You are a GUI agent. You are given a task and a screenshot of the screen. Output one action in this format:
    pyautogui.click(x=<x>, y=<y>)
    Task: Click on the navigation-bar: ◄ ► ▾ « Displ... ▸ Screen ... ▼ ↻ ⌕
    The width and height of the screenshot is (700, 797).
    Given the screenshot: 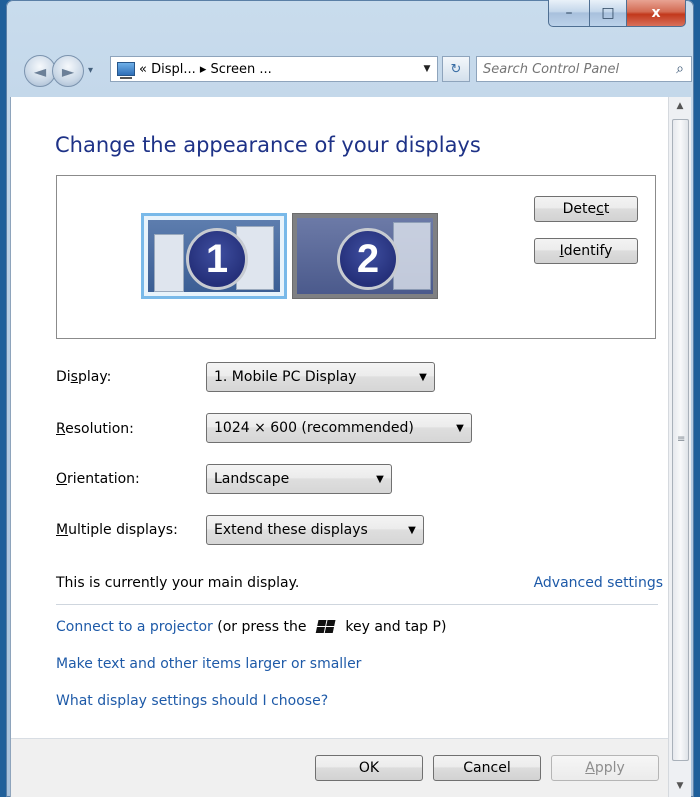 What is the action you would take?
    pyautogui.click(x=355, y=70)
    